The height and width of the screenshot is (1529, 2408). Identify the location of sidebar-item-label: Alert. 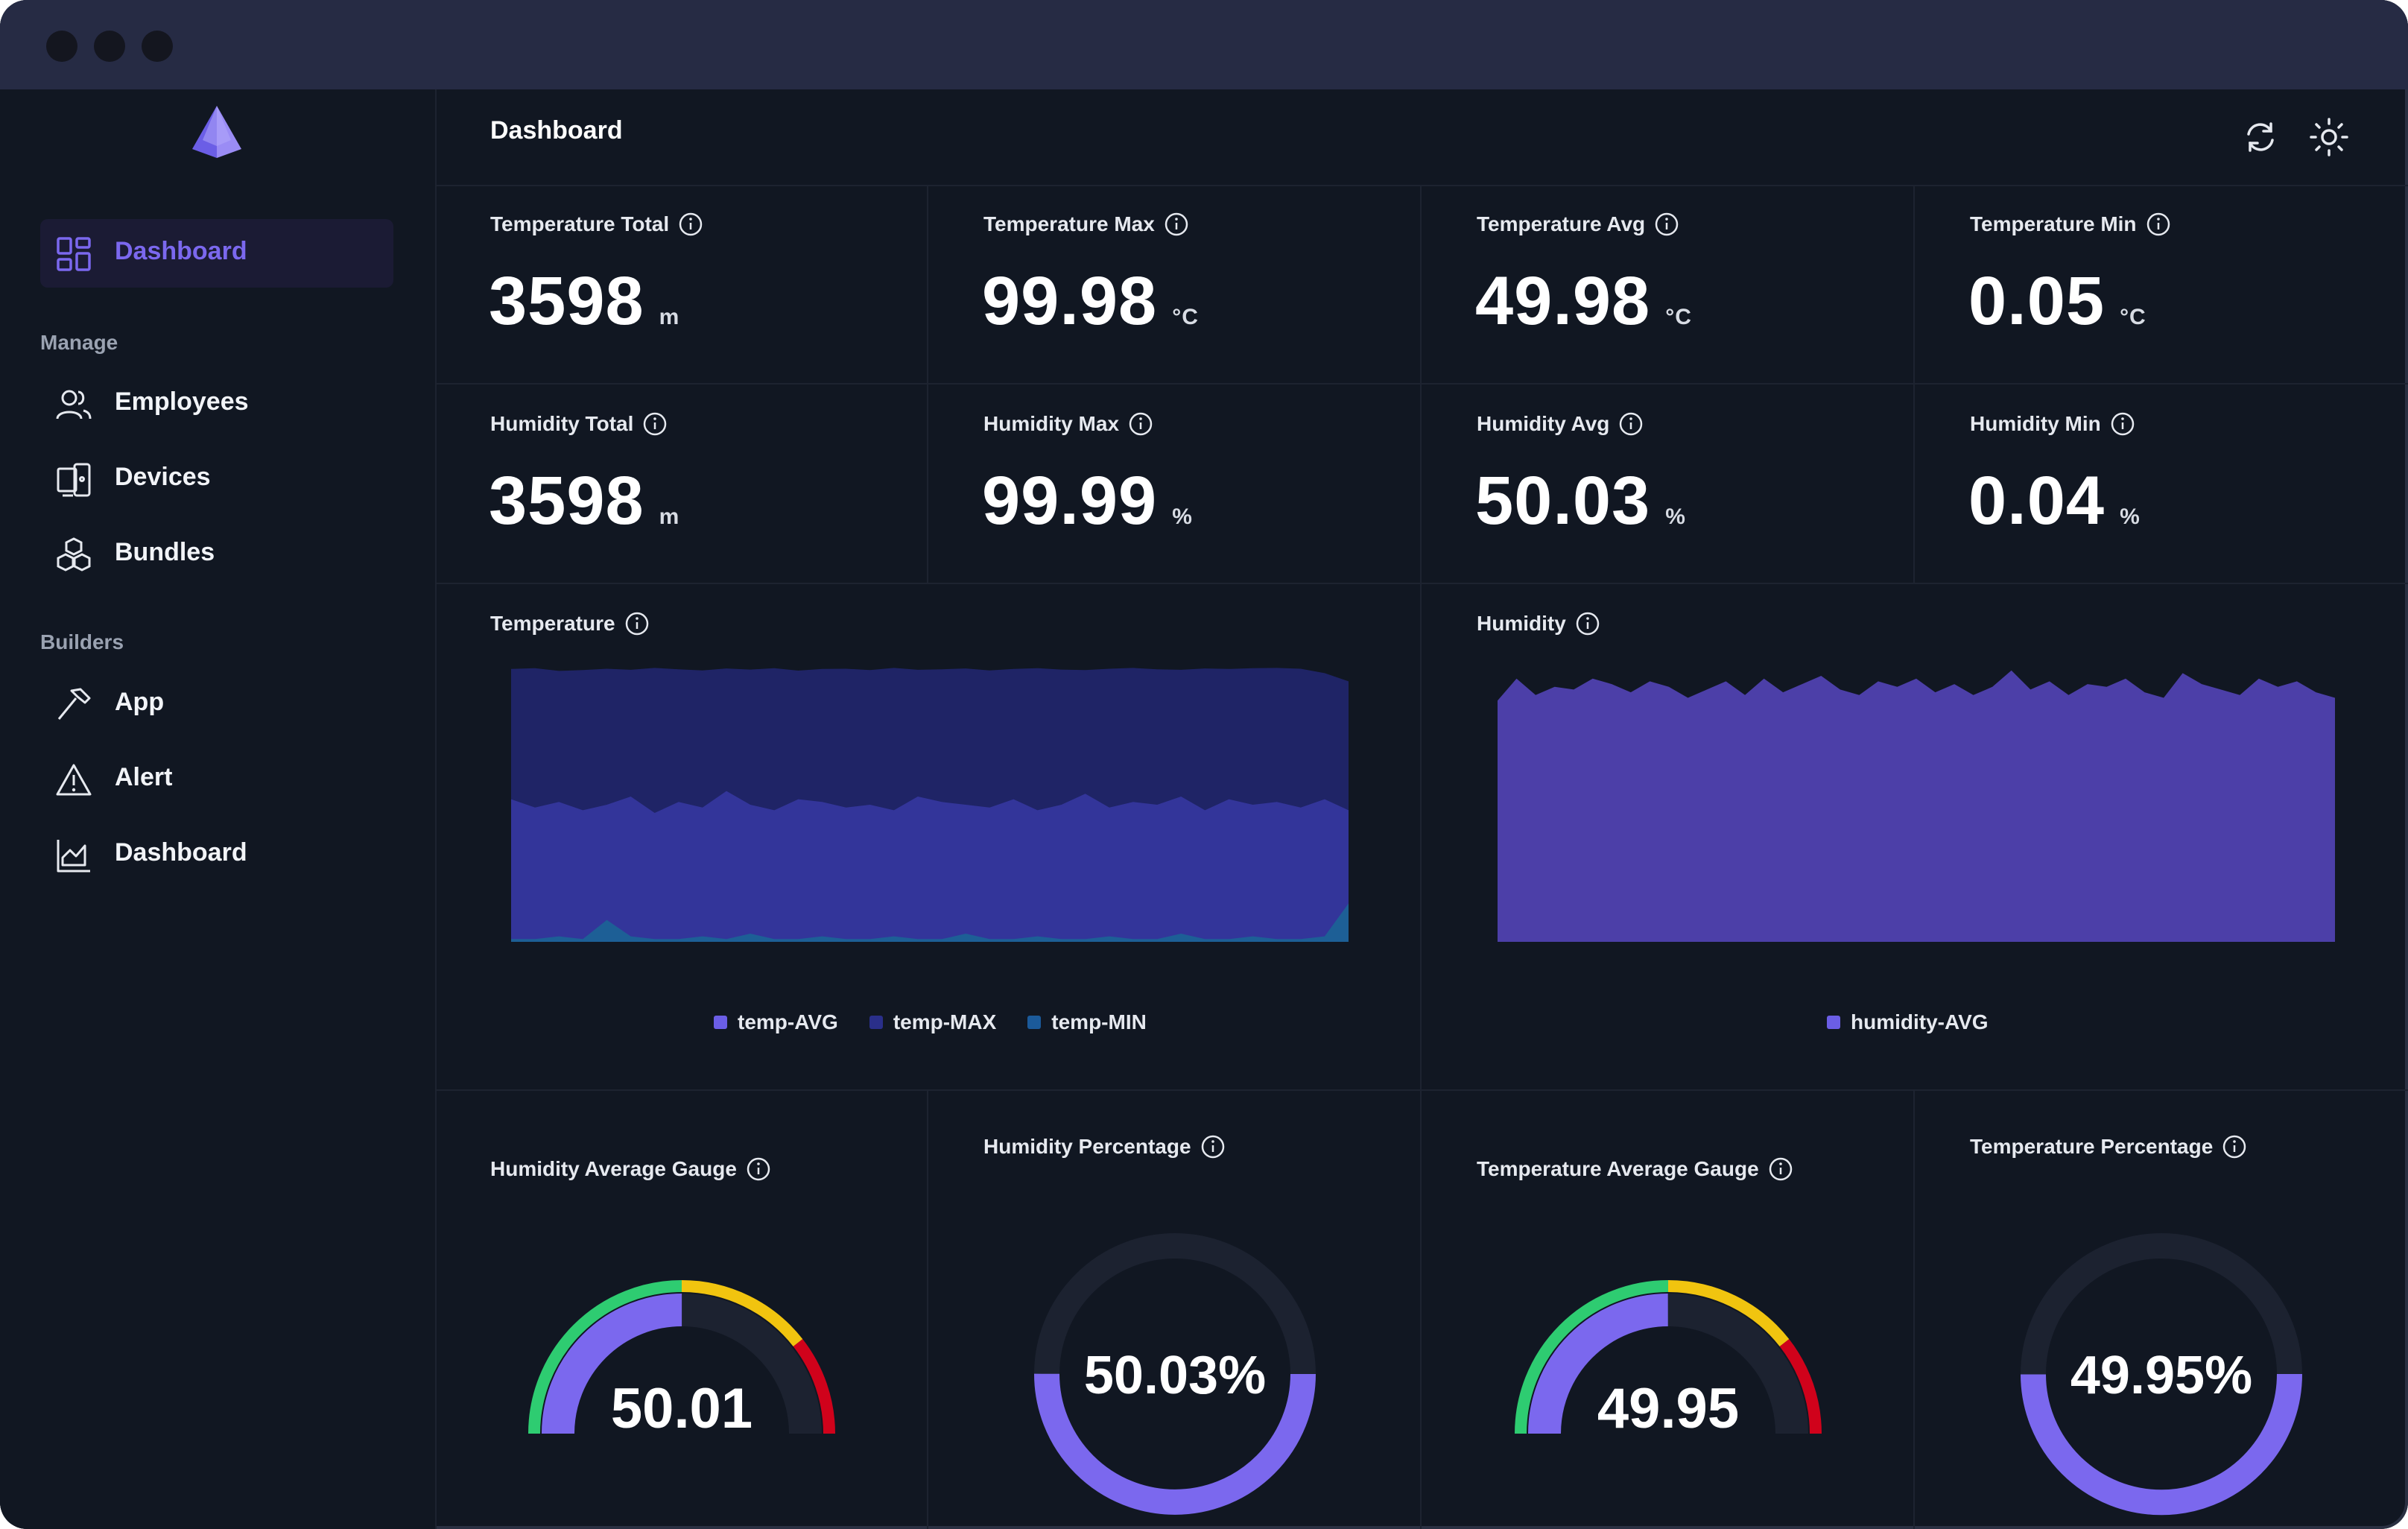
(144, 777).